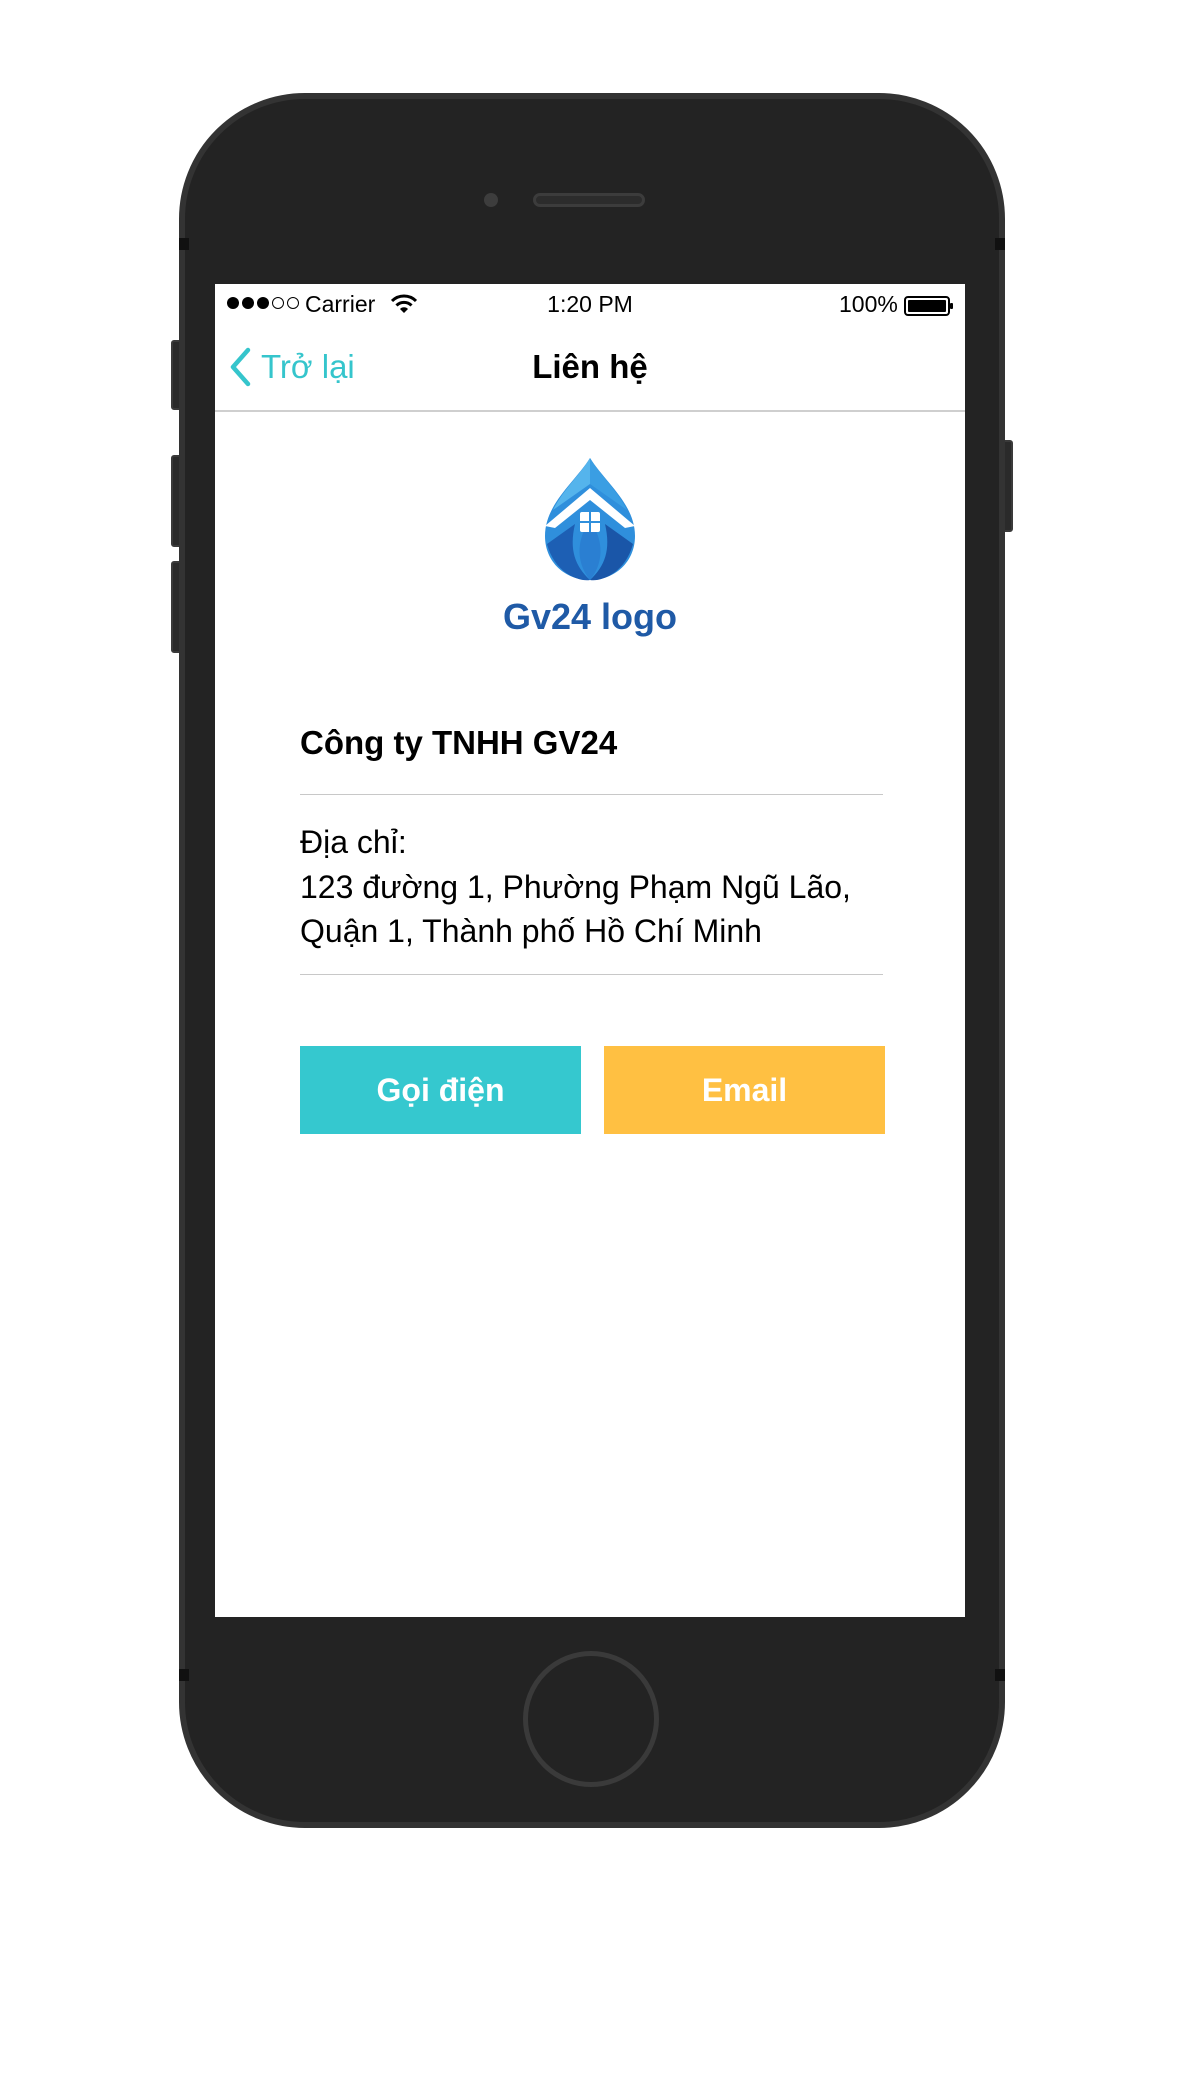  I want to click on email-button: Email, so click(744, 1090).